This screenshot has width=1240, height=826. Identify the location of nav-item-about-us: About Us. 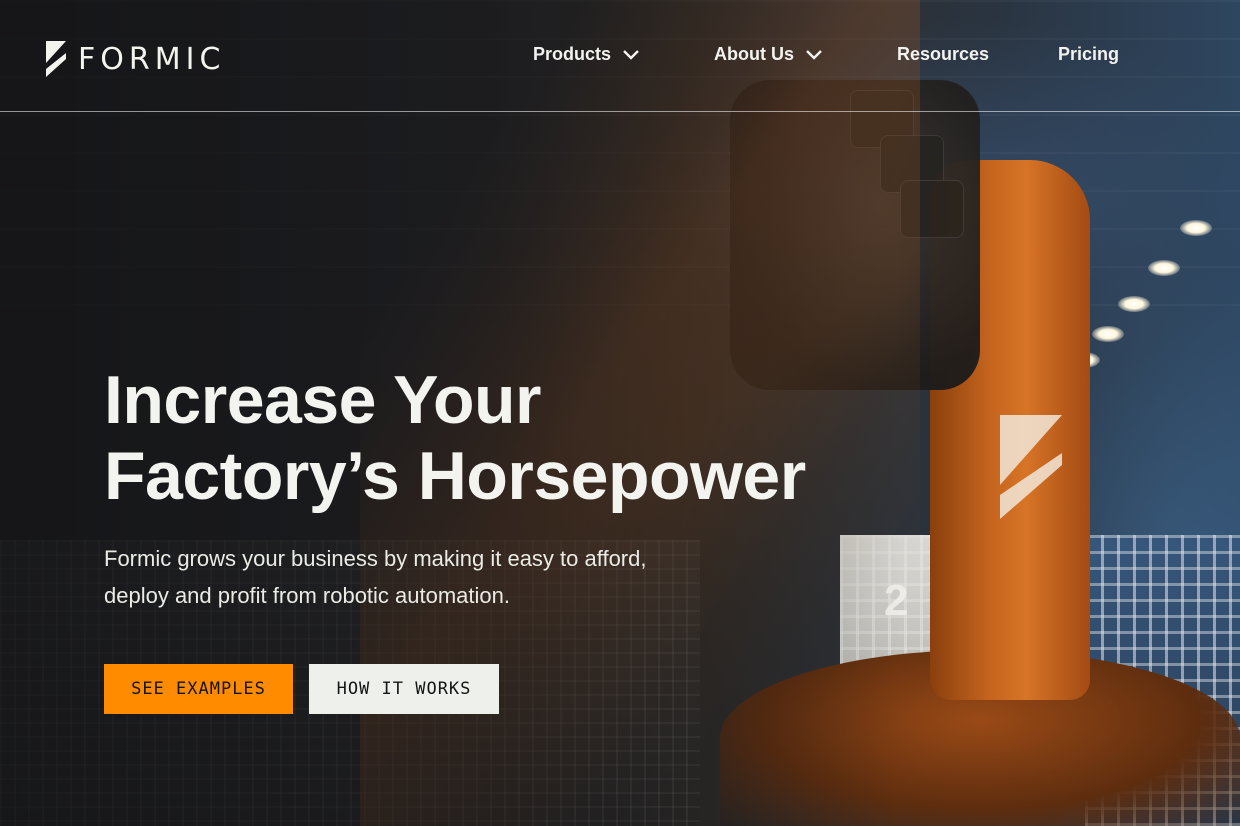
(768, 54).